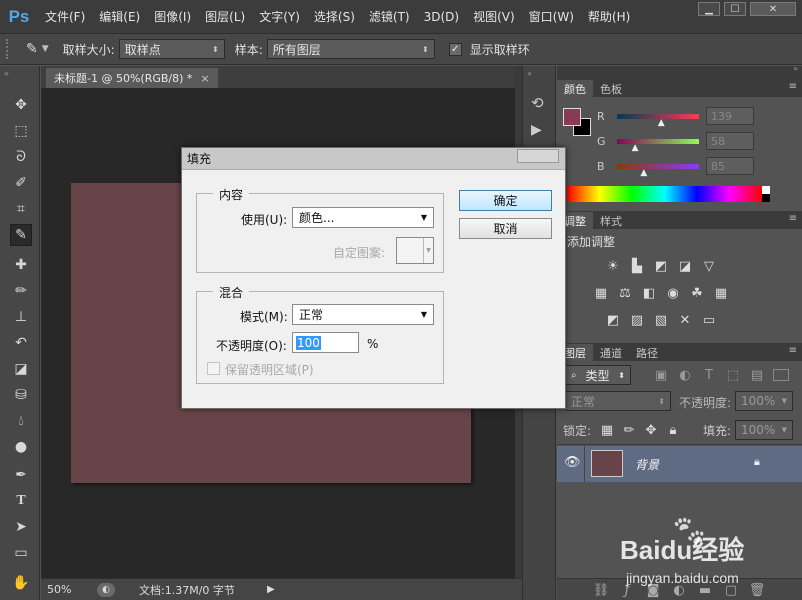 The image size is (802, 600). I want to click on clone-stamp-tool-icon: ⊥, so click(21, 317).